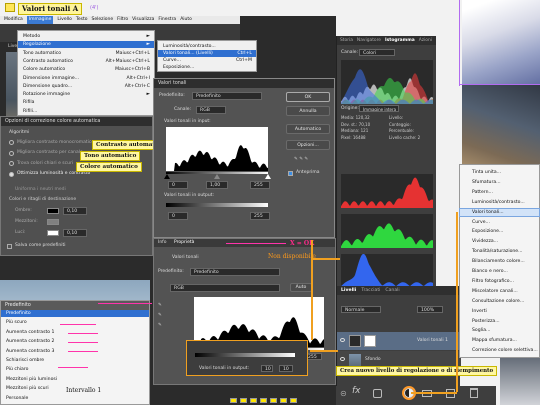 The width and height of the screenshot is (540, 405). I want to click on snap-neutral-checkbox: Uniforma i neutri medi, so click(40, 190).